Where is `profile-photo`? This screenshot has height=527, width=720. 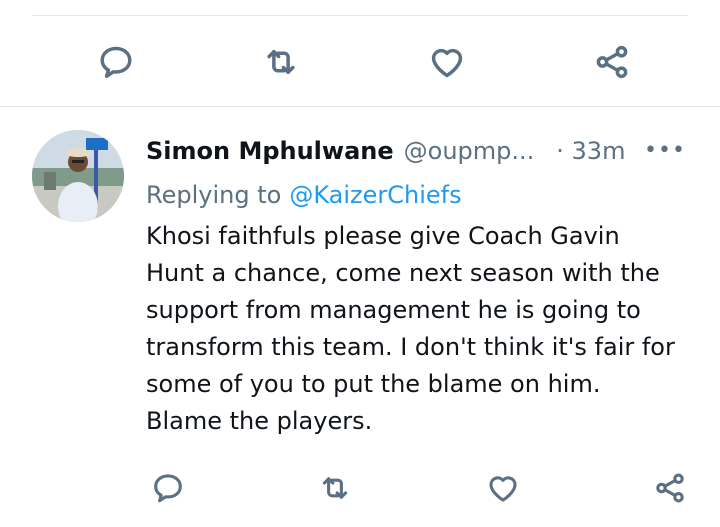
profile-photo is located at coordinates (78, 176).